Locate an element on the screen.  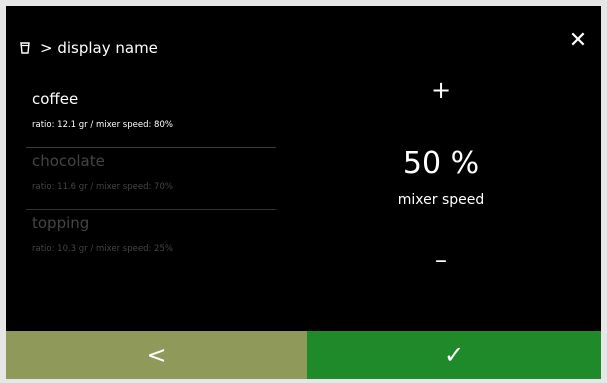
item-name: chocolate is located at coordinates (68, 161).